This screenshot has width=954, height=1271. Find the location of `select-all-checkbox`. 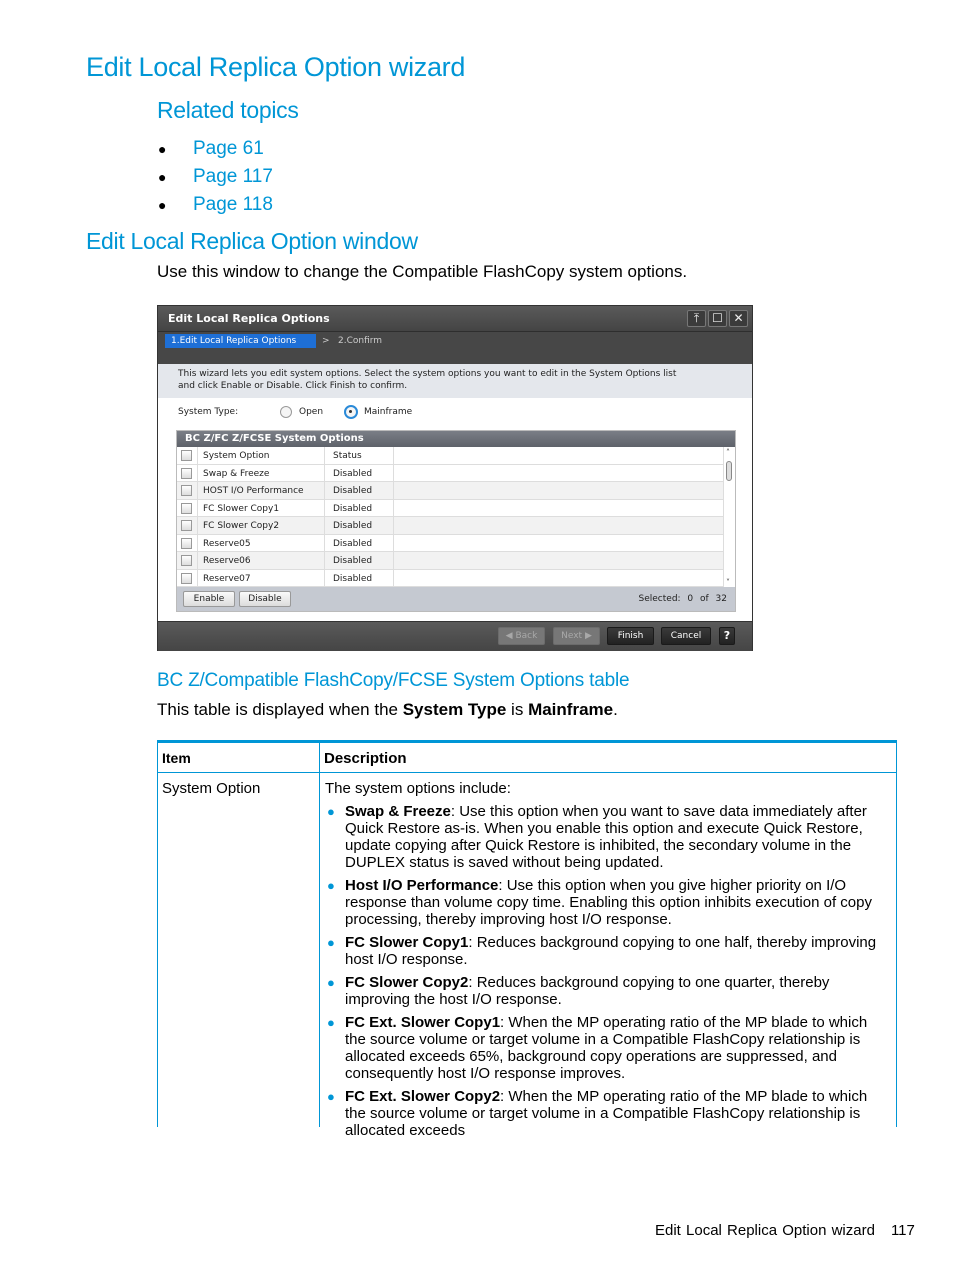

select-all-checkbox is located at coordinates (186, 455).